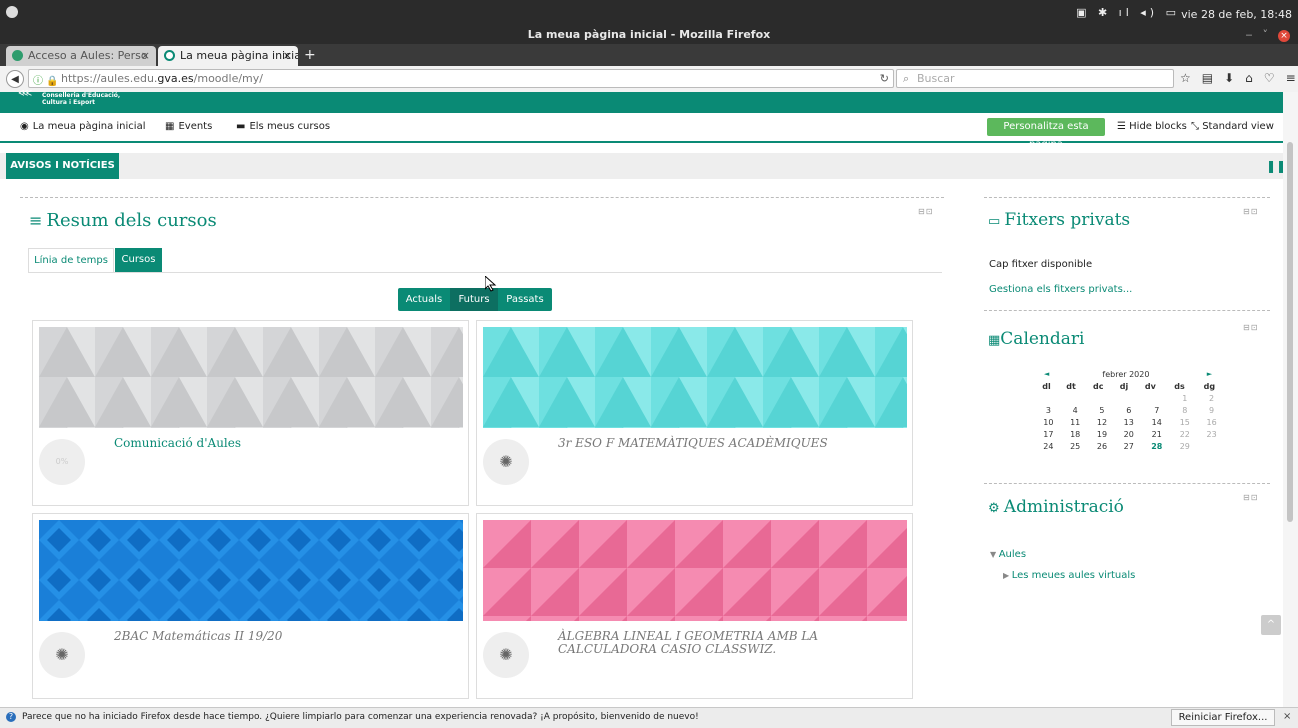 This screenshot has height=728, width=1298. What do you see at coordinates (1102, 410) in the screenshot?
I see `calendar-day: 5` at bounding box center [1102, 410].